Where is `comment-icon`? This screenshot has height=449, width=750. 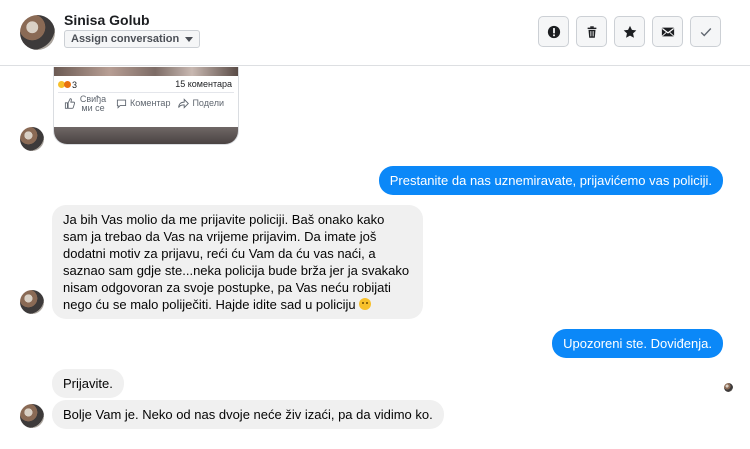
comment-icon is located at coordinates (121, 104).